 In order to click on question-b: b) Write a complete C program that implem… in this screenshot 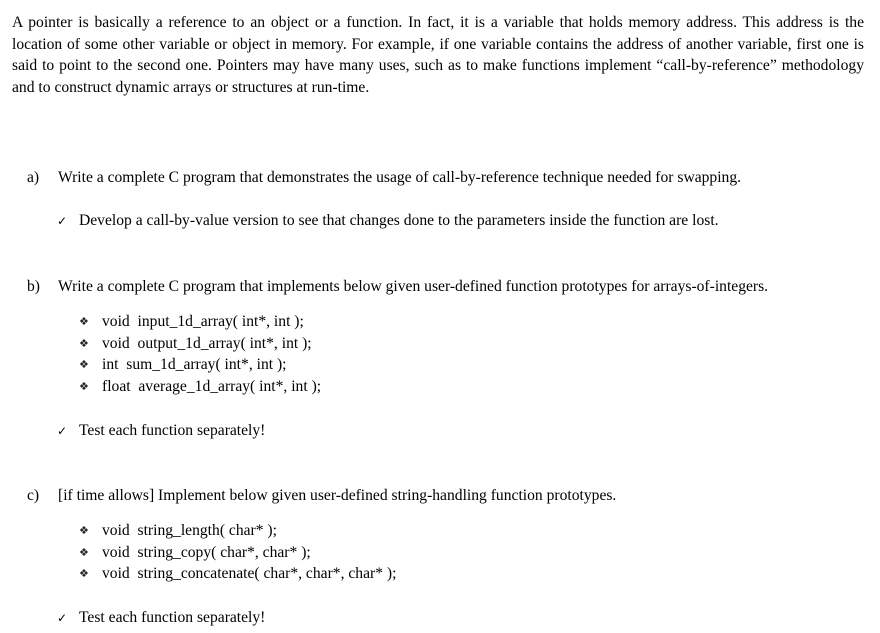, I will do `click(397, 287)`.